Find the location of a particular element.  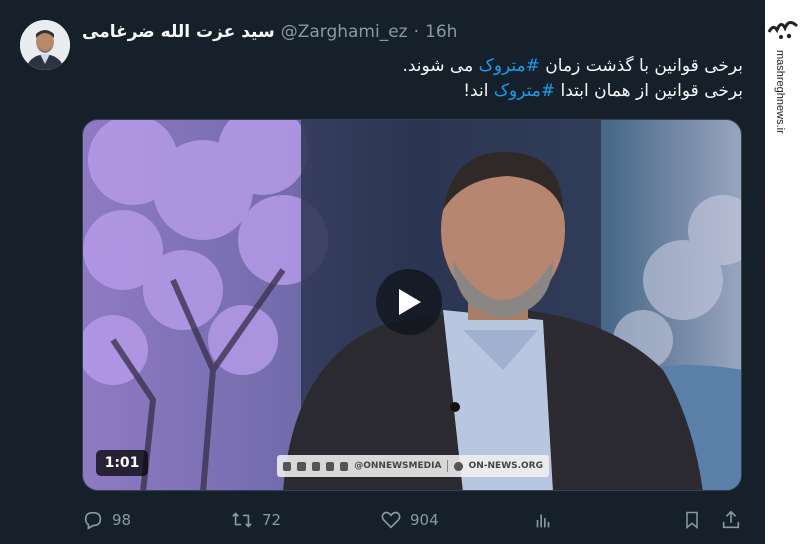

timestamp: 16h is located at coordinates (441, 32).